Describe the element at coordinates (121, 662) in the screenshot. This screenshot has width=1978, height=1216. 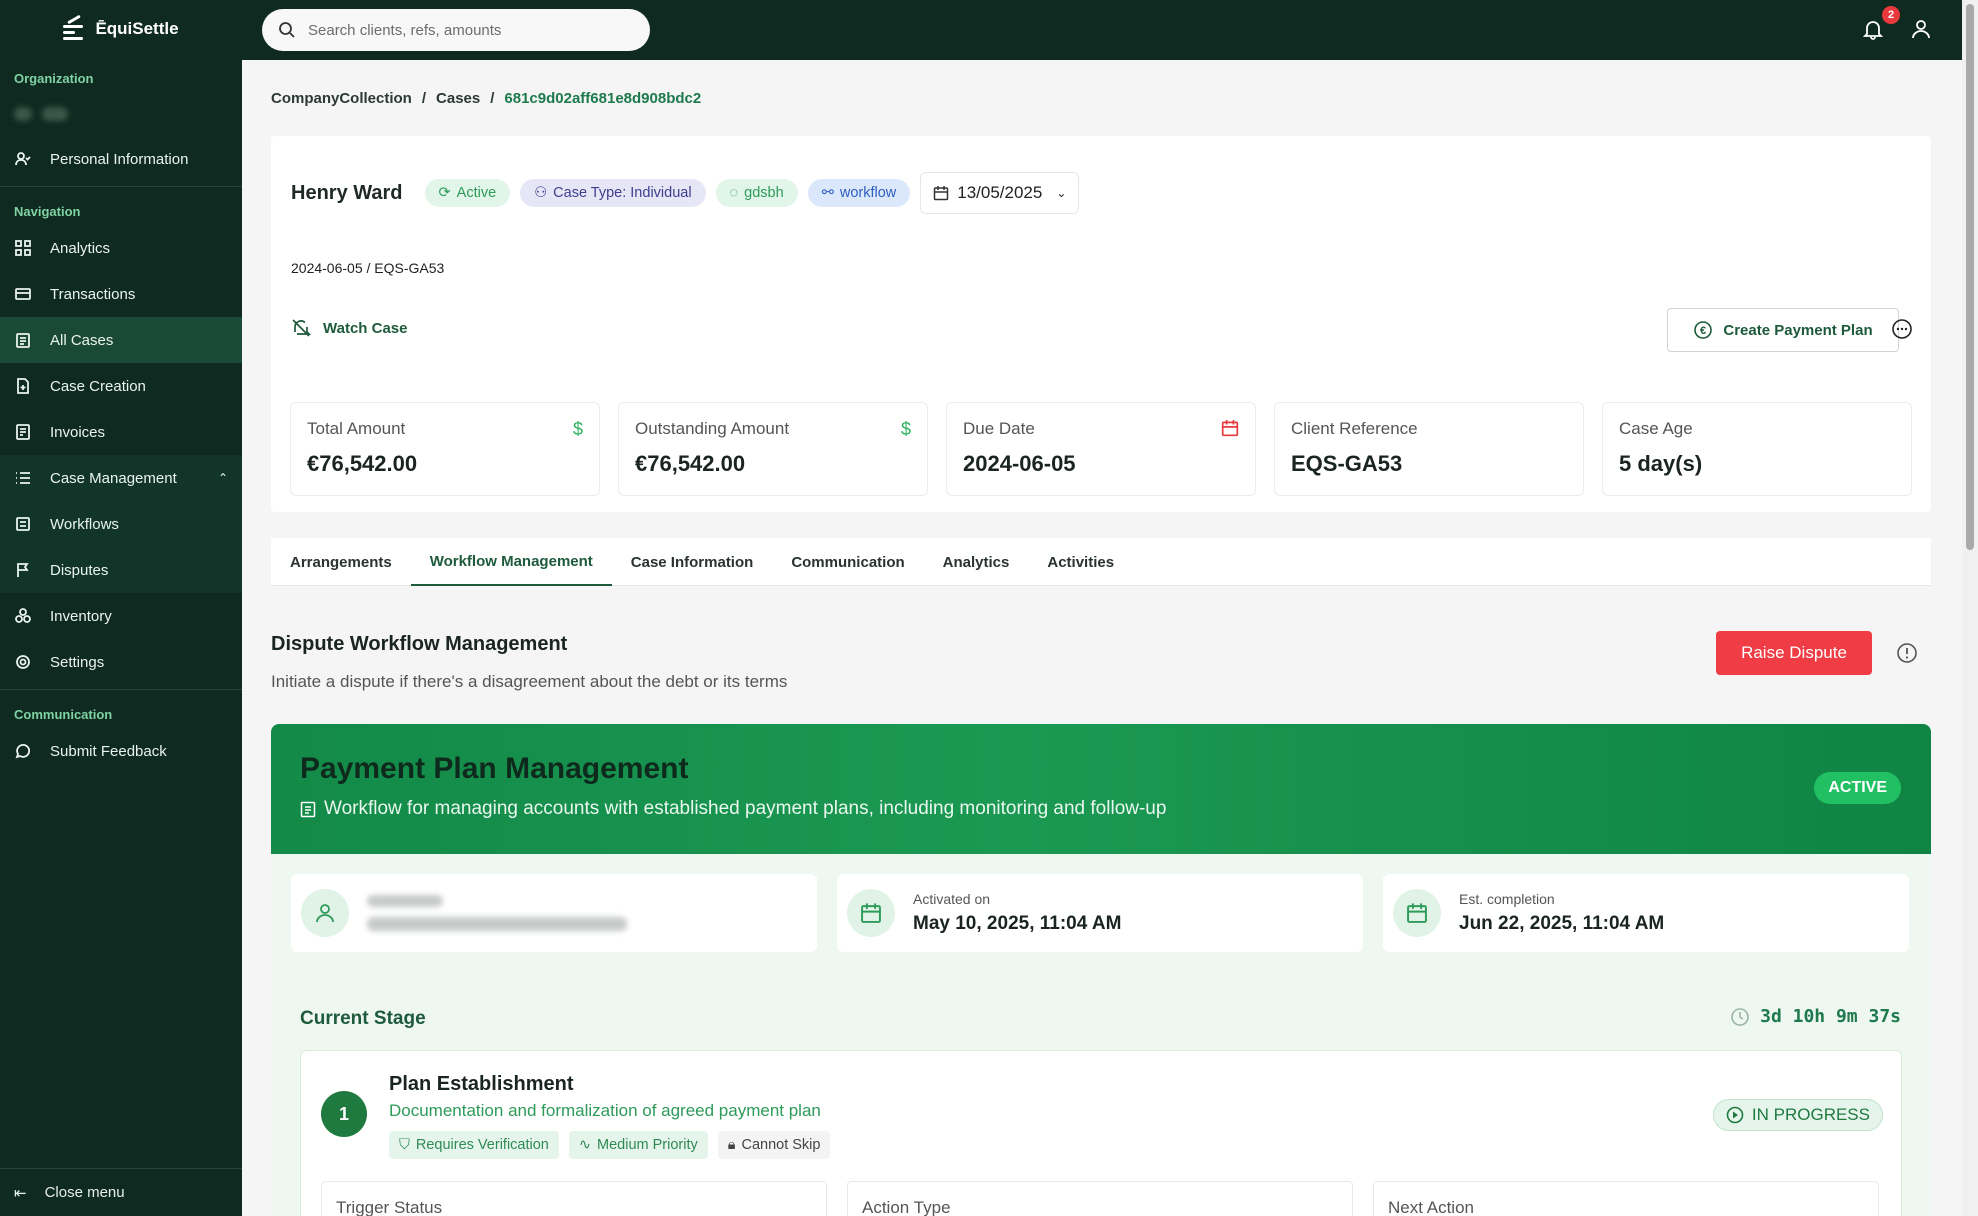
I see `sidebar-item-settings: Settings` at that location.